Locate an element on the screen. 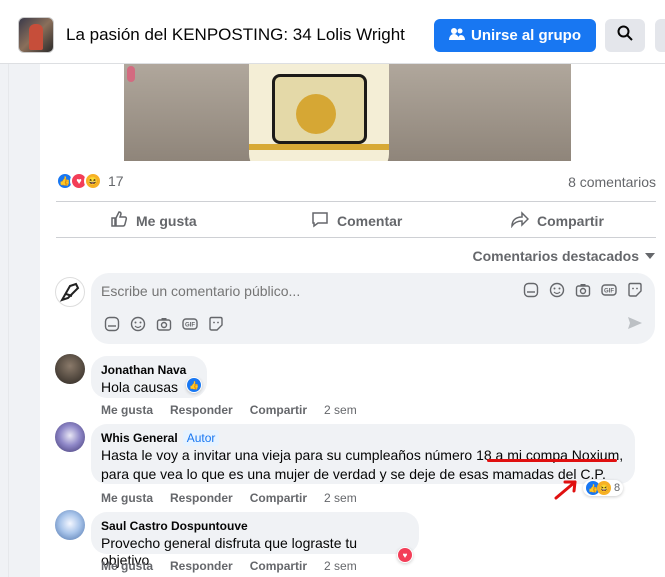  like-button: Me gusta is located at coordinates (153, 220).